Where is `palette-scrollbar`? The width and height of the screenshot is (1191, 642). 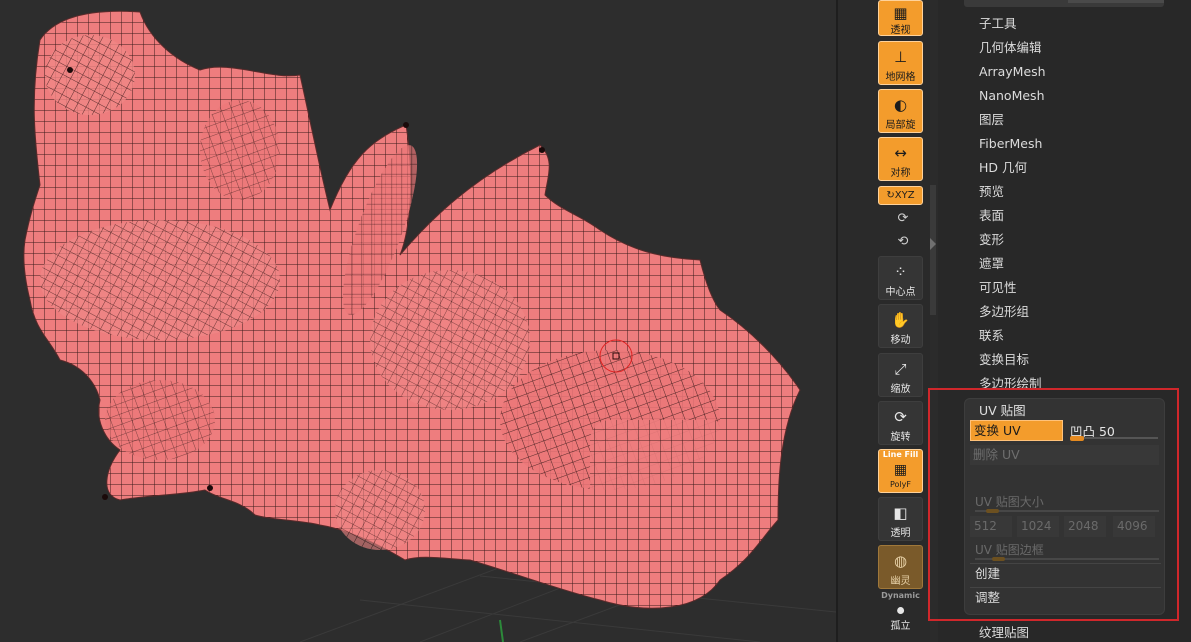 palette-scrollbar is located at coordinates (933, 250).